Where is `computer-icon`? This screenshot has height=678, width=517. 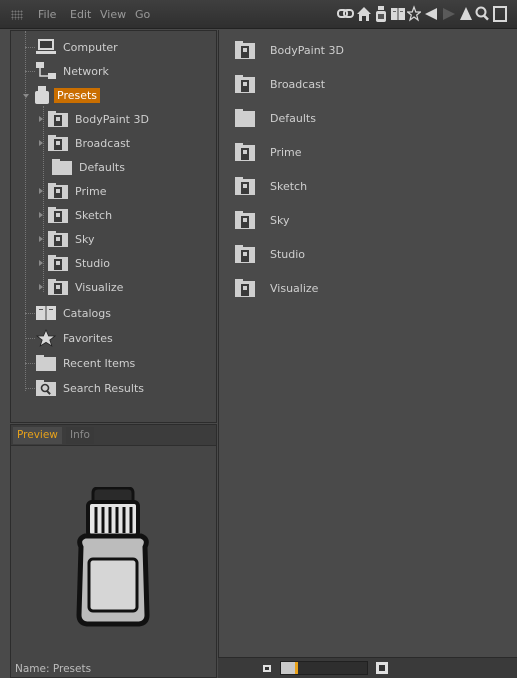
computer-icon is located at coordinates (46, 46).